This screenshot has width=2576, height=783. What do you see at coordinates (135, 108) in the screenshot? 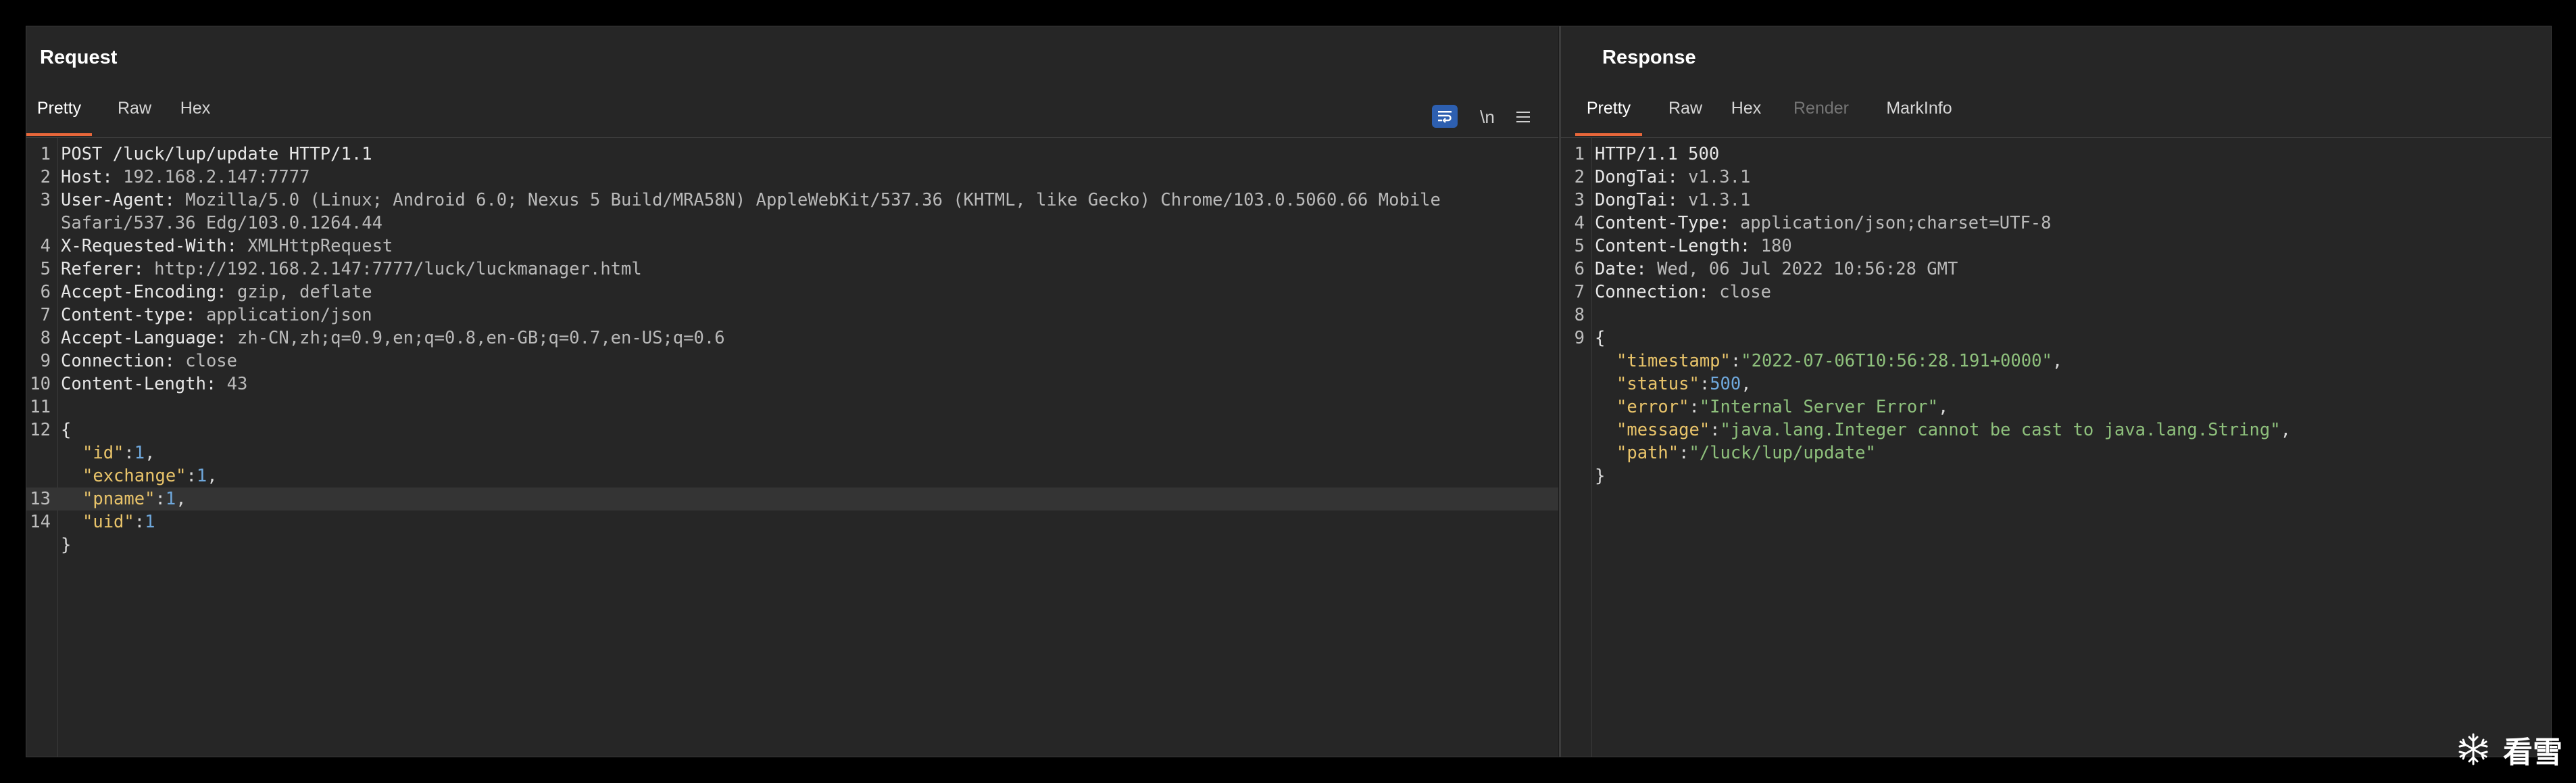
I see `request-tab-raw: Raw` at bounding box center [135, 108].